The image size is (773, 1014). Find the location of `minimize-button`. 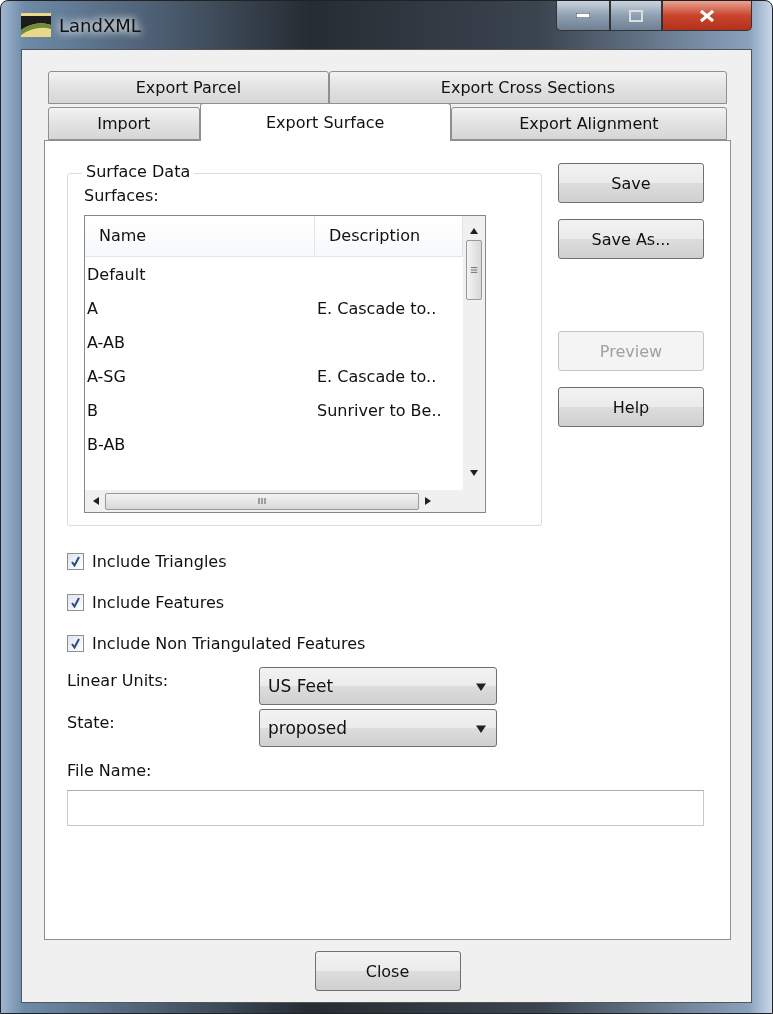

minimize-button is located at coordinates (583, 16).